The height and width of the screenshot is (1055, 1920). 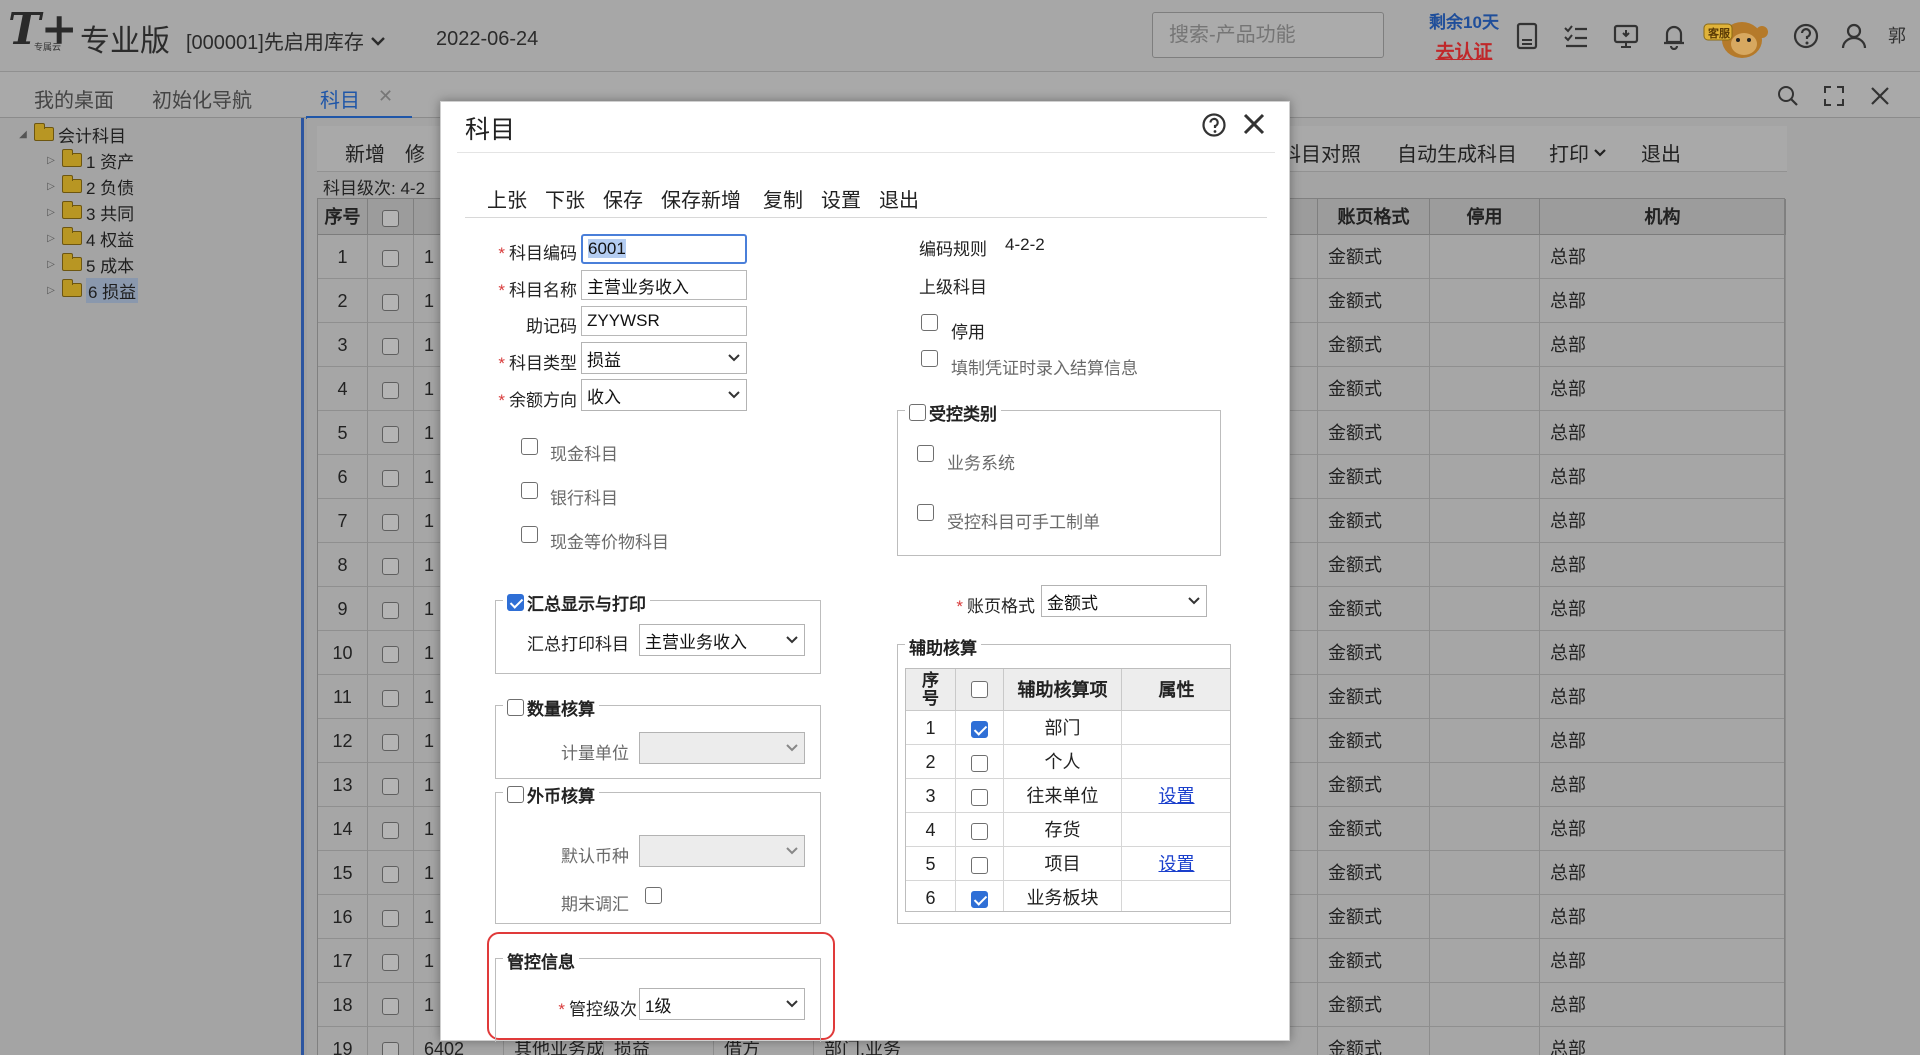 What do you see at coordinates (722, 851) in the screenshot?
I see `currency-select` at bounding box center [722, 851].